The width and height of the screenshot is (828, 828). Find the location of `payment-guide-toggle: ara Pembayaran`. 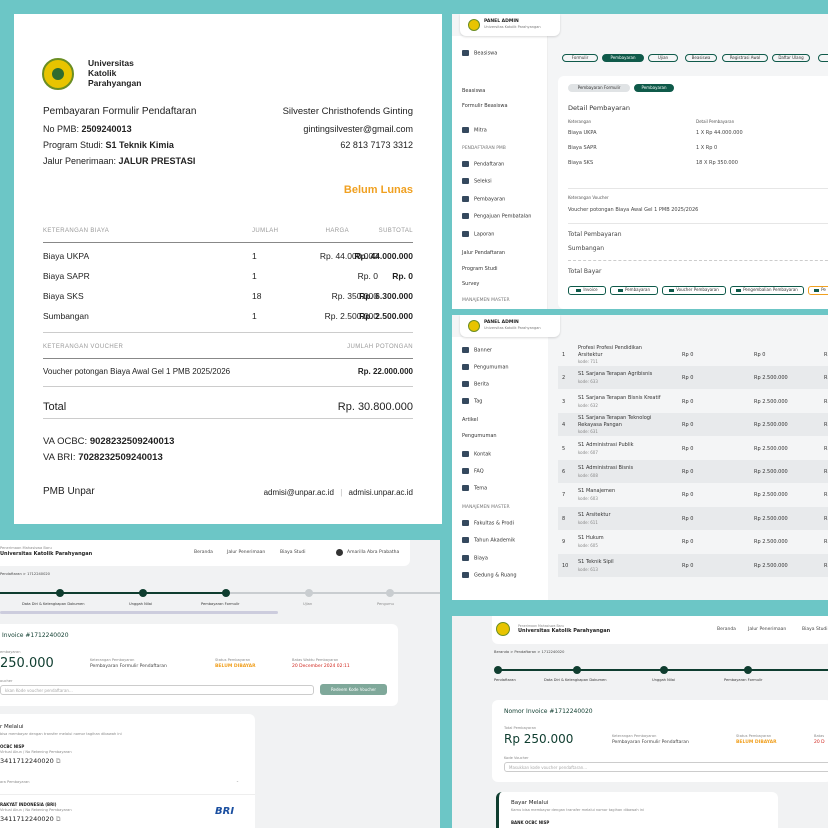

payment-guide-toggle: ara Pembayaran is located at coordinates (15, 782).